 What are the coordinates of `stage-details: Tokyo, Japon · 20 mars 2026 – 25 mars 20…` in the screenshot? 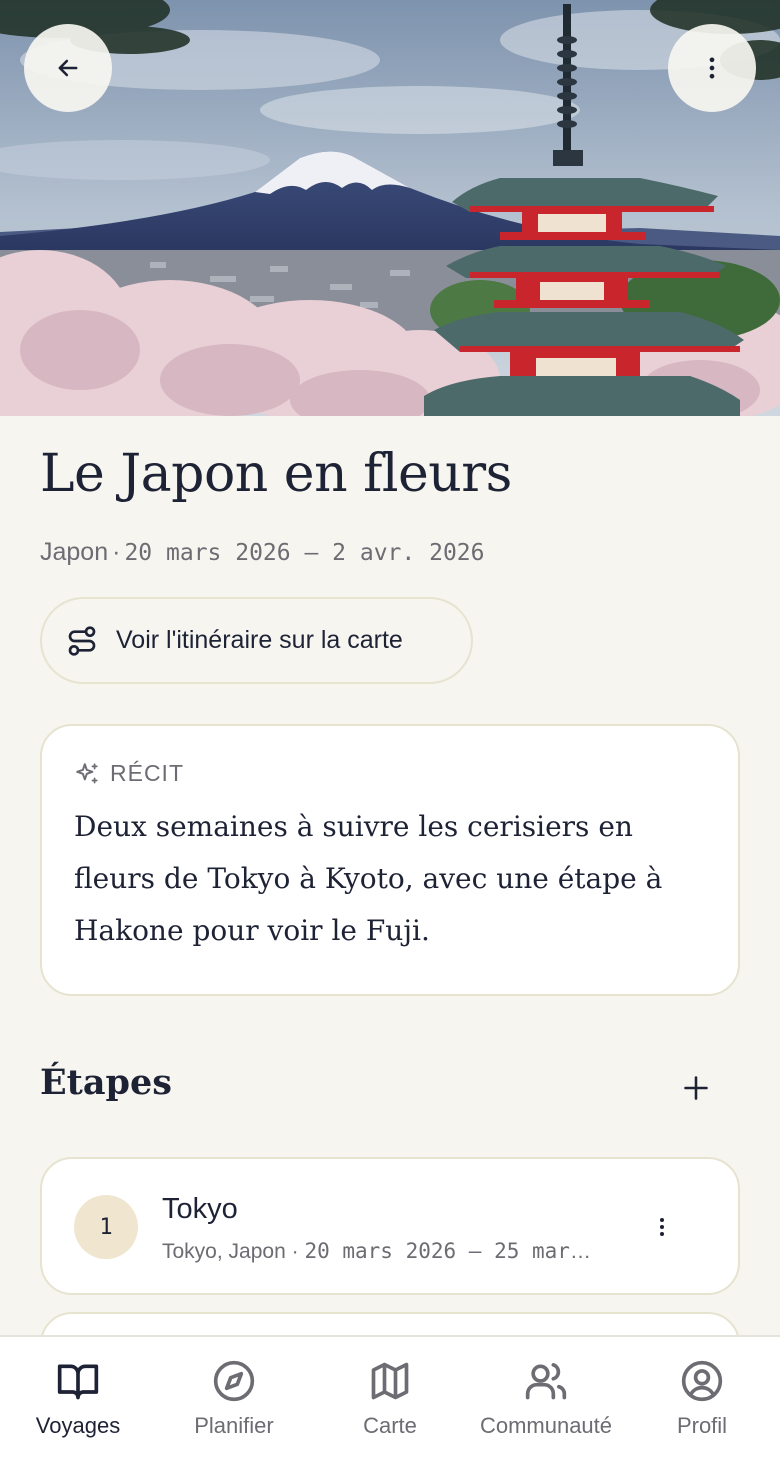 It's located at (382, 1251).